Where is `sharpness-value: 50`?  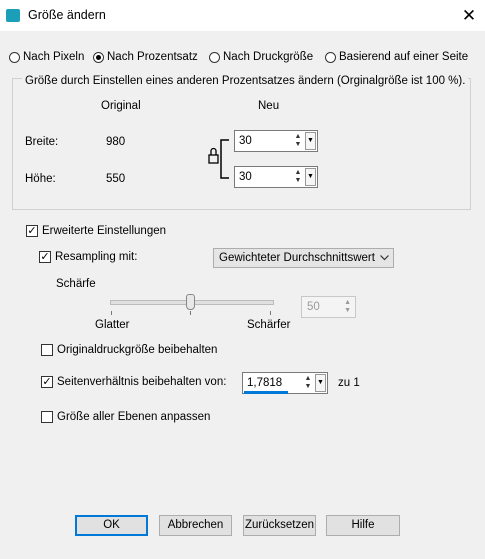 sharpness-value: 50 is located at coordinates (313, 307).